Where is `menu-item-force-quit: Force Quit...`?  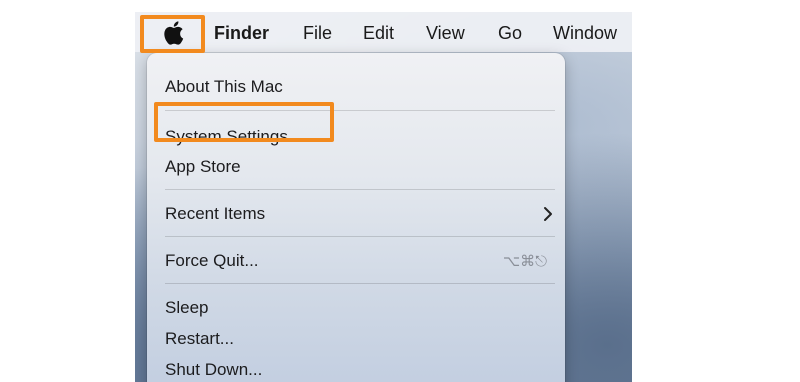
menu-item-force-quit: Force Quit... is located at coordinates (212, 261).